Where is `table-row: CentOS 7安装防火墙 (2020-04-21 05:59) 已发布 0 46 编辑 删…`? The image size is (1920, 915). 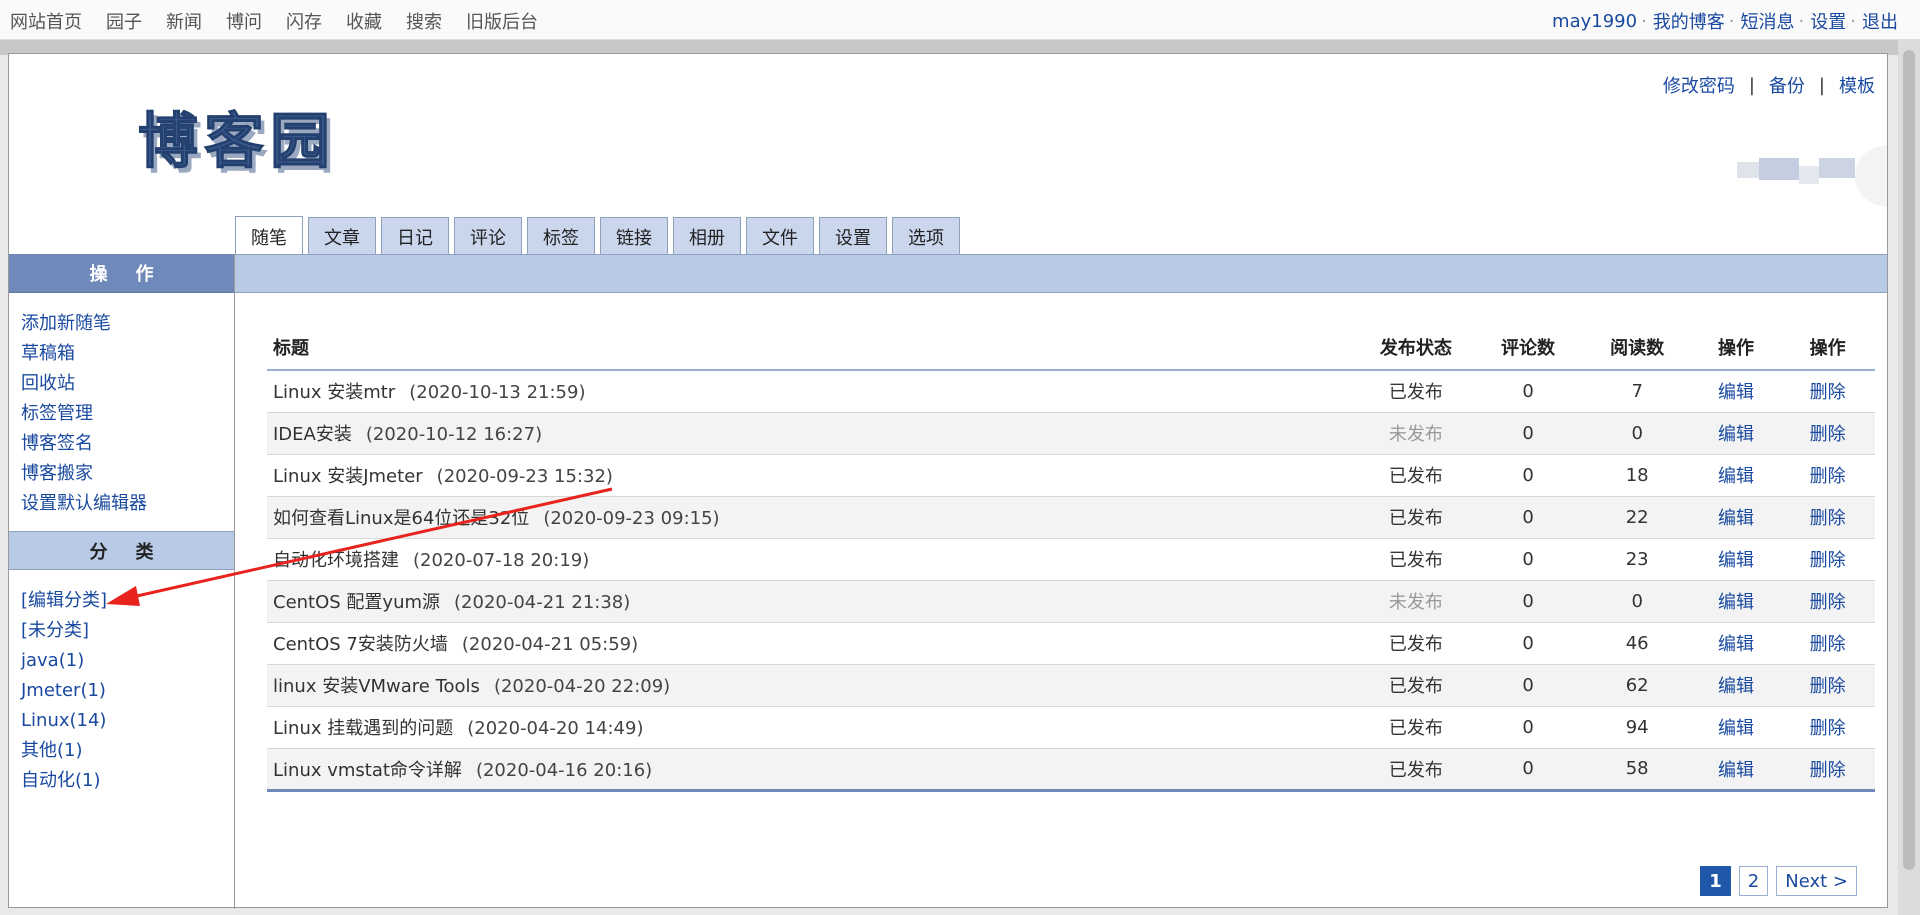 table-row: CentOS 7安装防火墙 (2020-04-21 05:59) 已发布 0 46 编辑 删… is located at coordinates (1071, 643).